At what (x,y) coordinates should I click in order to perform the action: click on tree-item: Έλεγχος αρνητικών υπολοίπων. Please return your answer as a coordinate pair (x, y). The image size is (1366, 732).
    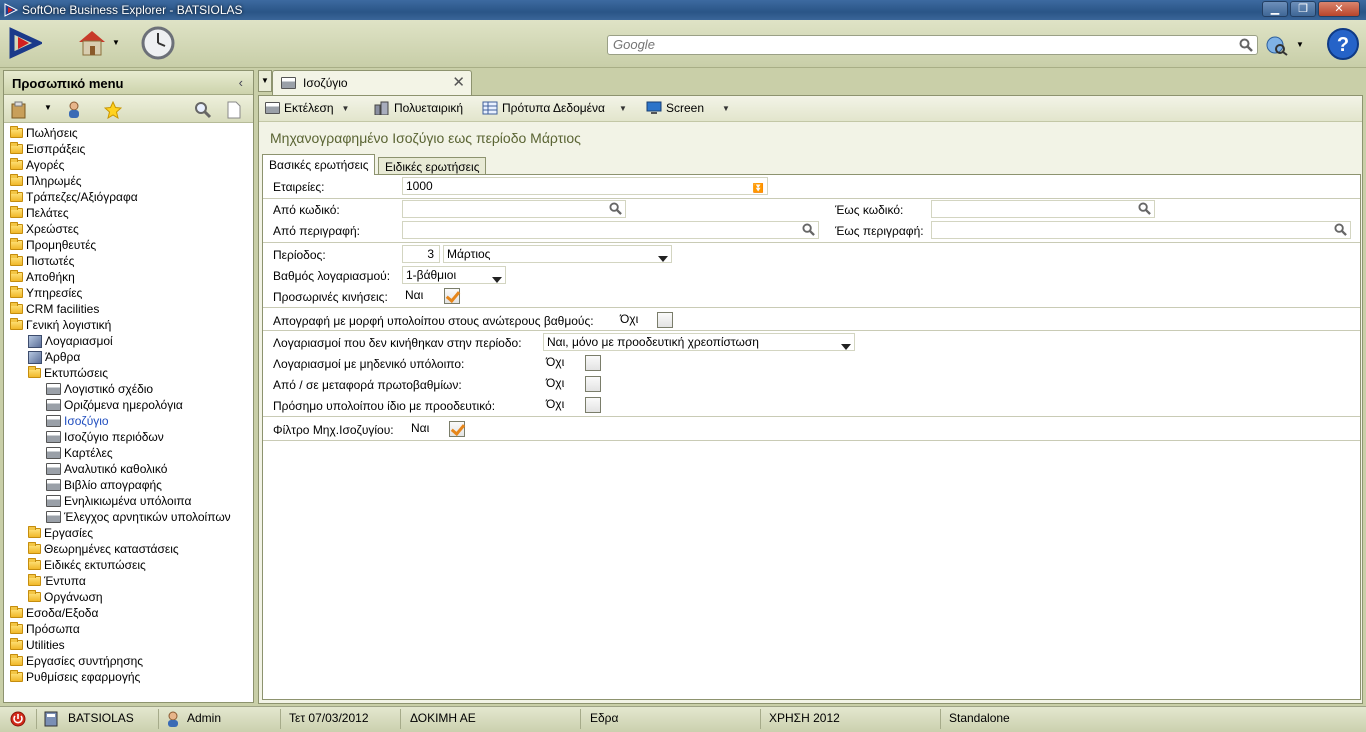
    Looking at the image, I should click on (128, 517).